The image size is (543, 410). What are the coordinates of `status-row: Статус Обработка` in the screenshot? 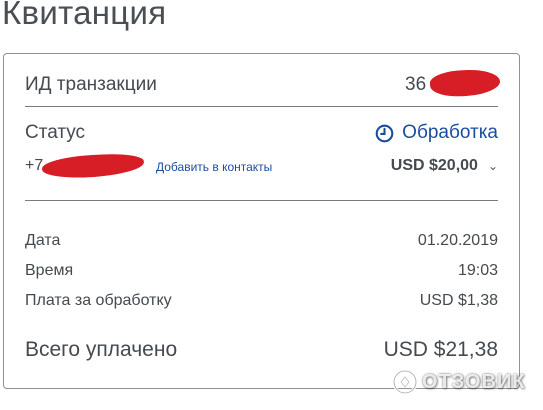 It's located at (261, 135).